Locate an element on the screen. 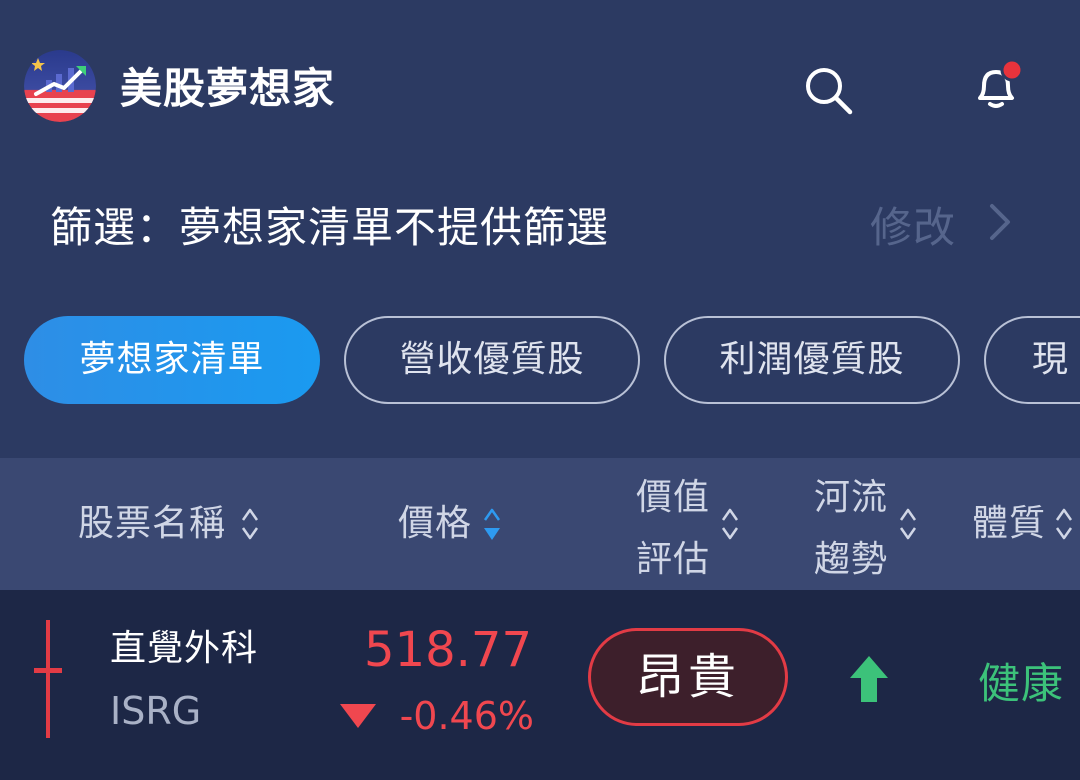 This screenshot has height=780, width=1080. column-header-health: 體質 is located at coordinates (1009, 524).